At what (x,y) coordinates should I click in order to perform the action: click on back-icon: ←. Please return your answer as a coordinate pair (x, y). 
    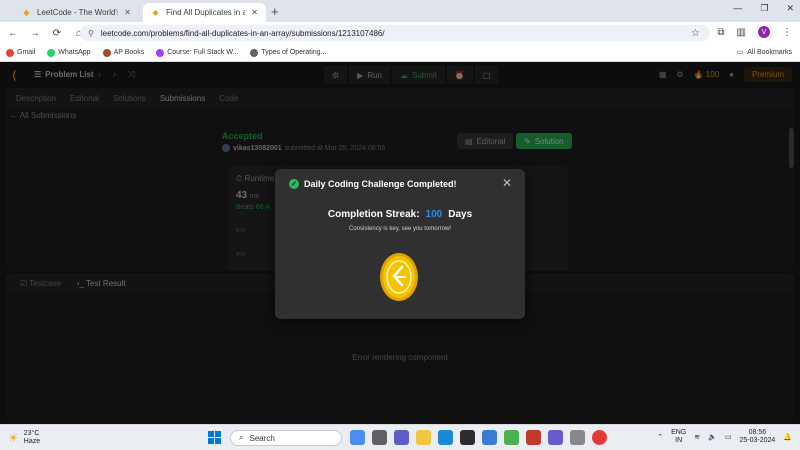
    Looking at the image, I should click on (13, 33).